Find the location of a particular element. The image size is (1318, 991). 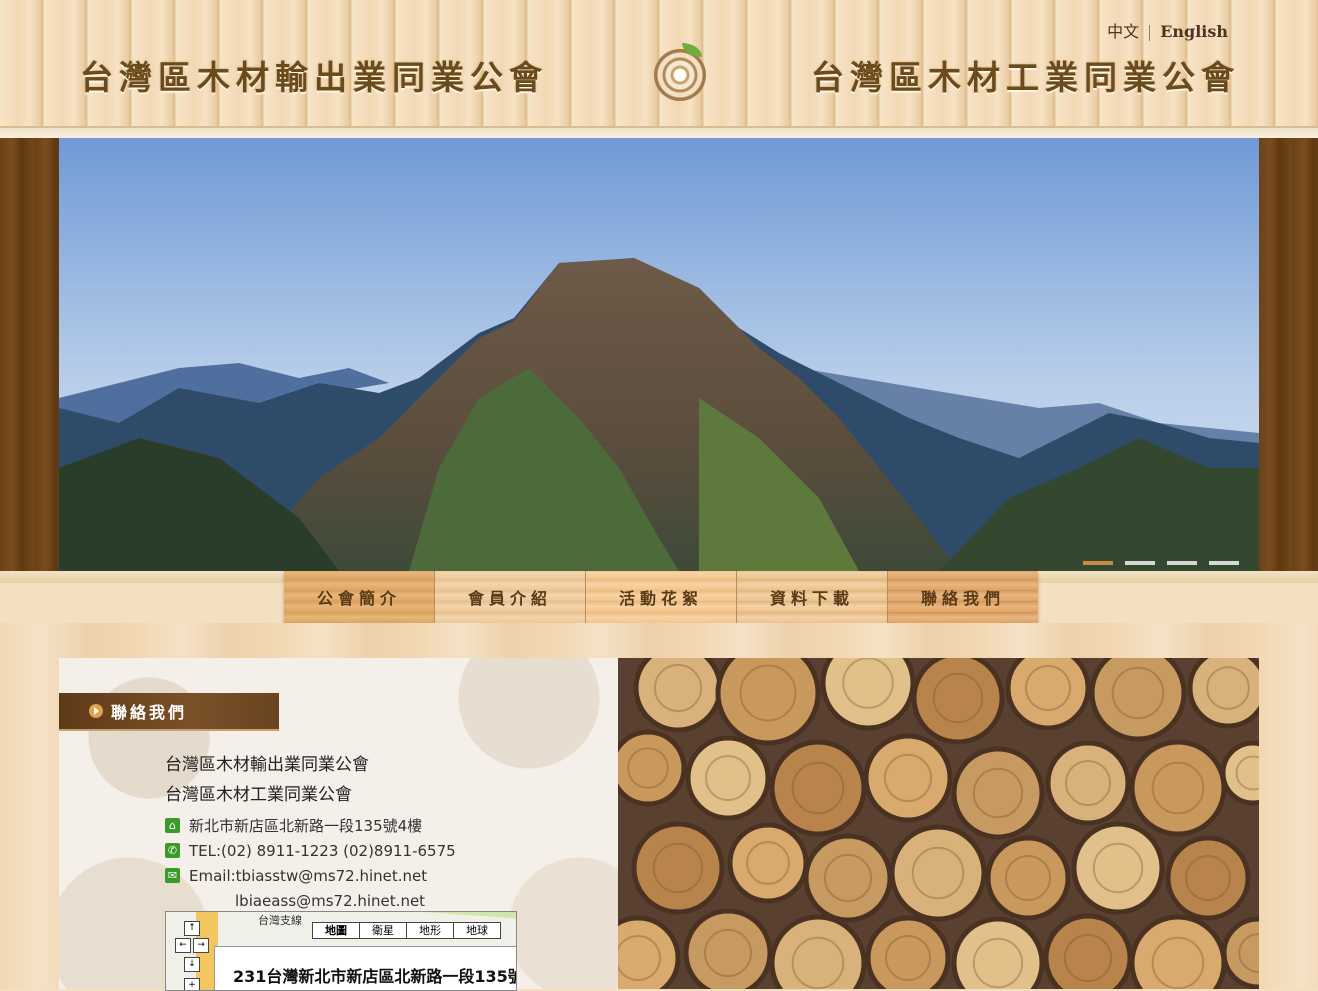

mail-icon: ✉ is located at coordinates (172, 875).